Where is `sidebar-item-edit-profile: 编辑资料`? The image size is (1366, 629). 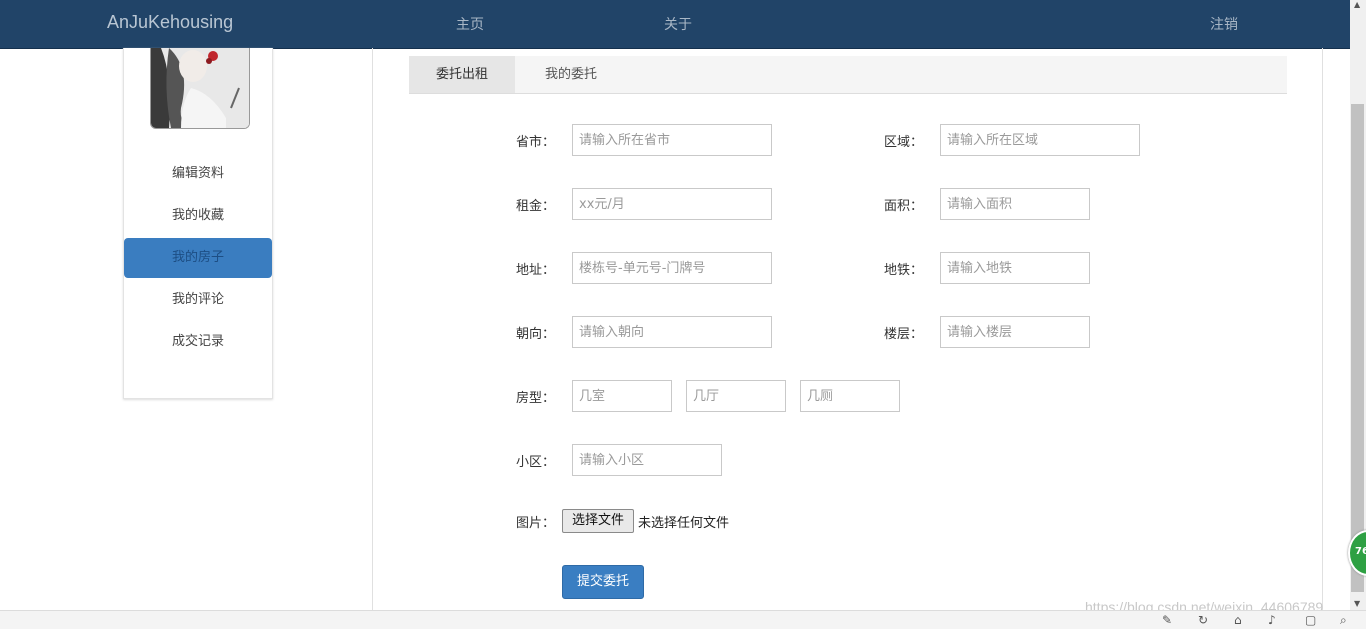 sidebar-item-edit-profile: 编辑资料 is located at coordinates (198, 174).